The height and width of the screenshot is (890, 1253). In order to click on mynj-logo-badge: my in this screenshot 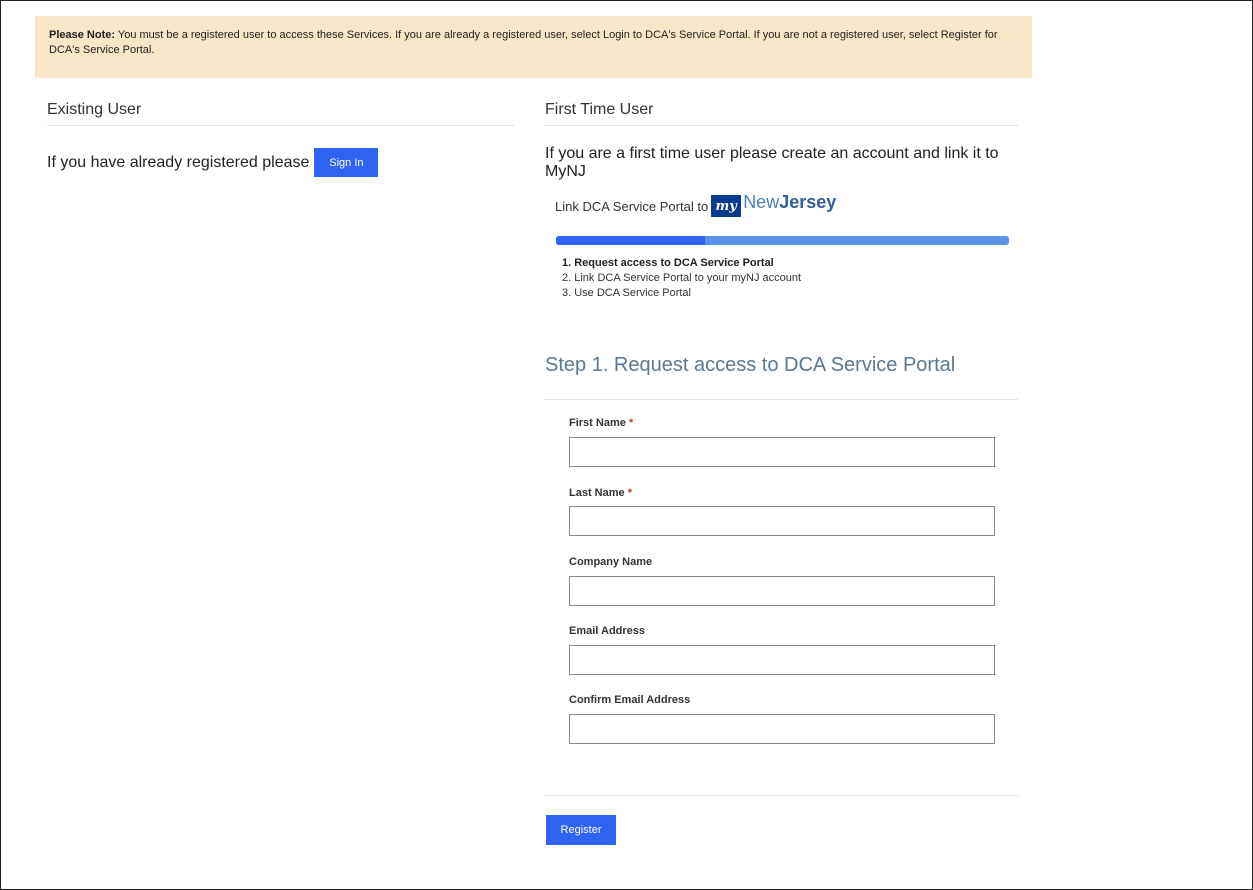, I will do `click(726, 206)`.